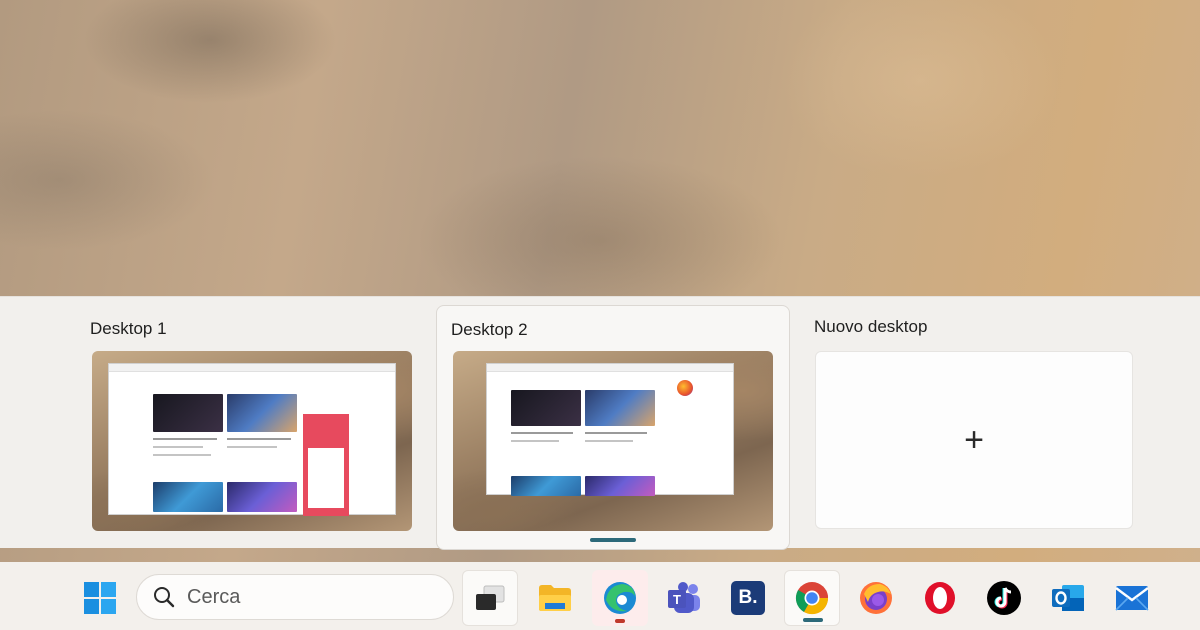 Image resolution: width=1200 pixels, height=630 pixels. I want to click on start-button, so click(100, 598).